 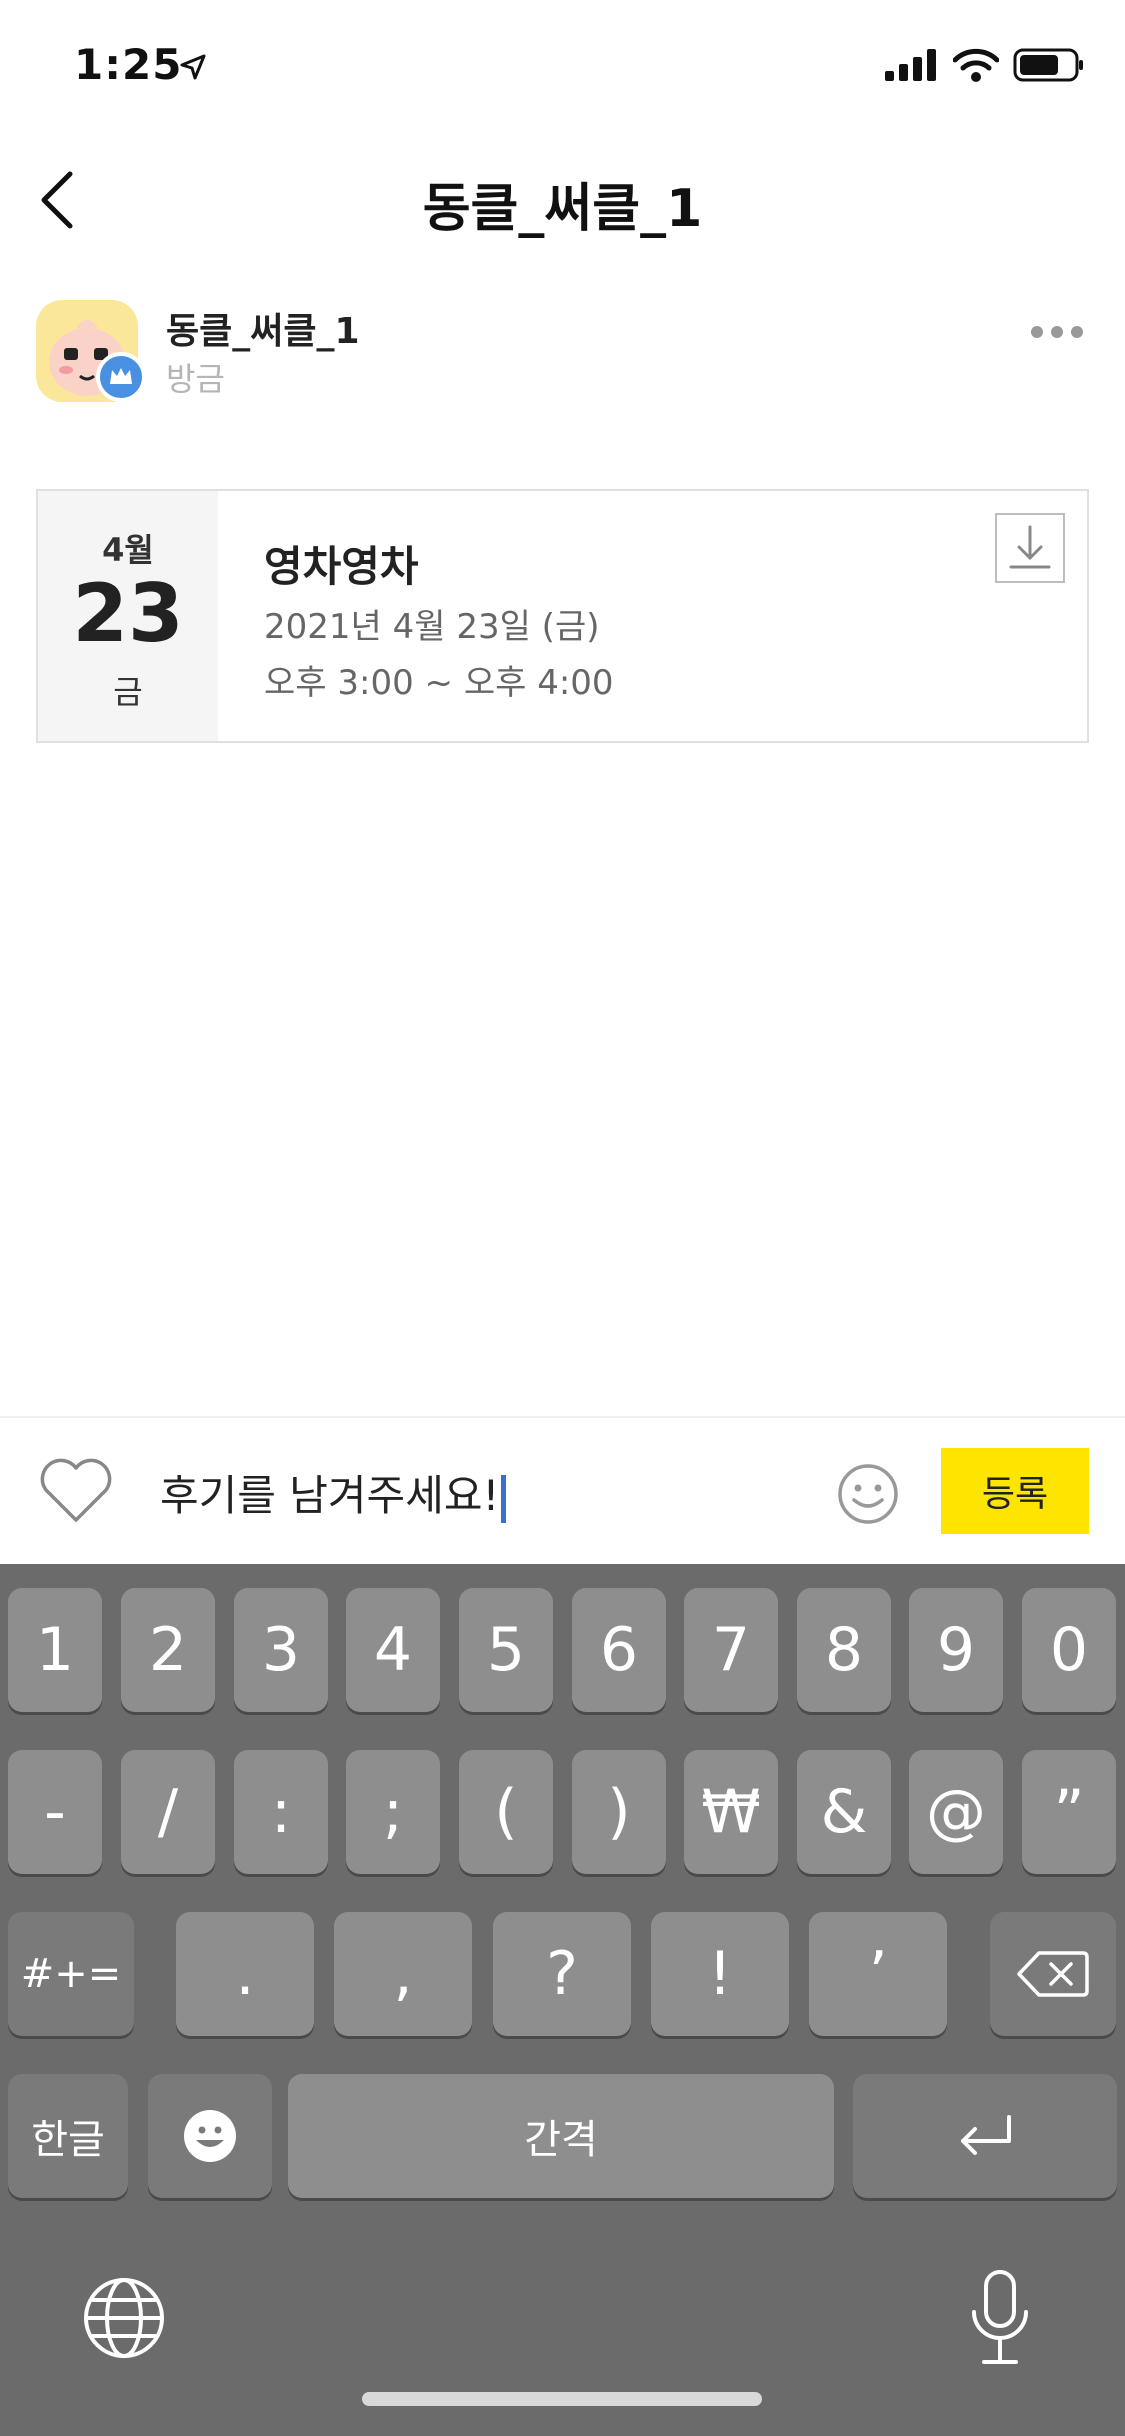 What do you see at coordinates (844, 1812) in the screenshot?
I see `key-ampersand: &` at bounding box center [844, 1812].